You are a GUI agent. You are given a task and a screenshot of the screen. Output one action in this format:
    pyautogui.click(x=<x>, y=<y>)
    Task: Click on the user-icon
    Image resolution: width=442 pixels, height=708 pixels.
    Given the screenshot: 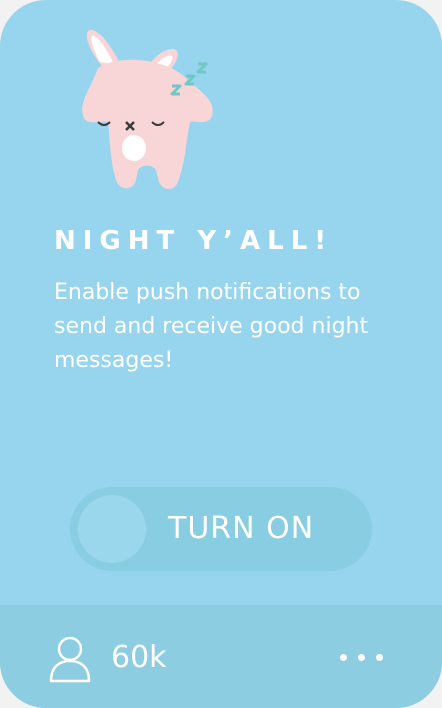 What is the action you would take?
    pyautogui.click(x=70, y=659)
    